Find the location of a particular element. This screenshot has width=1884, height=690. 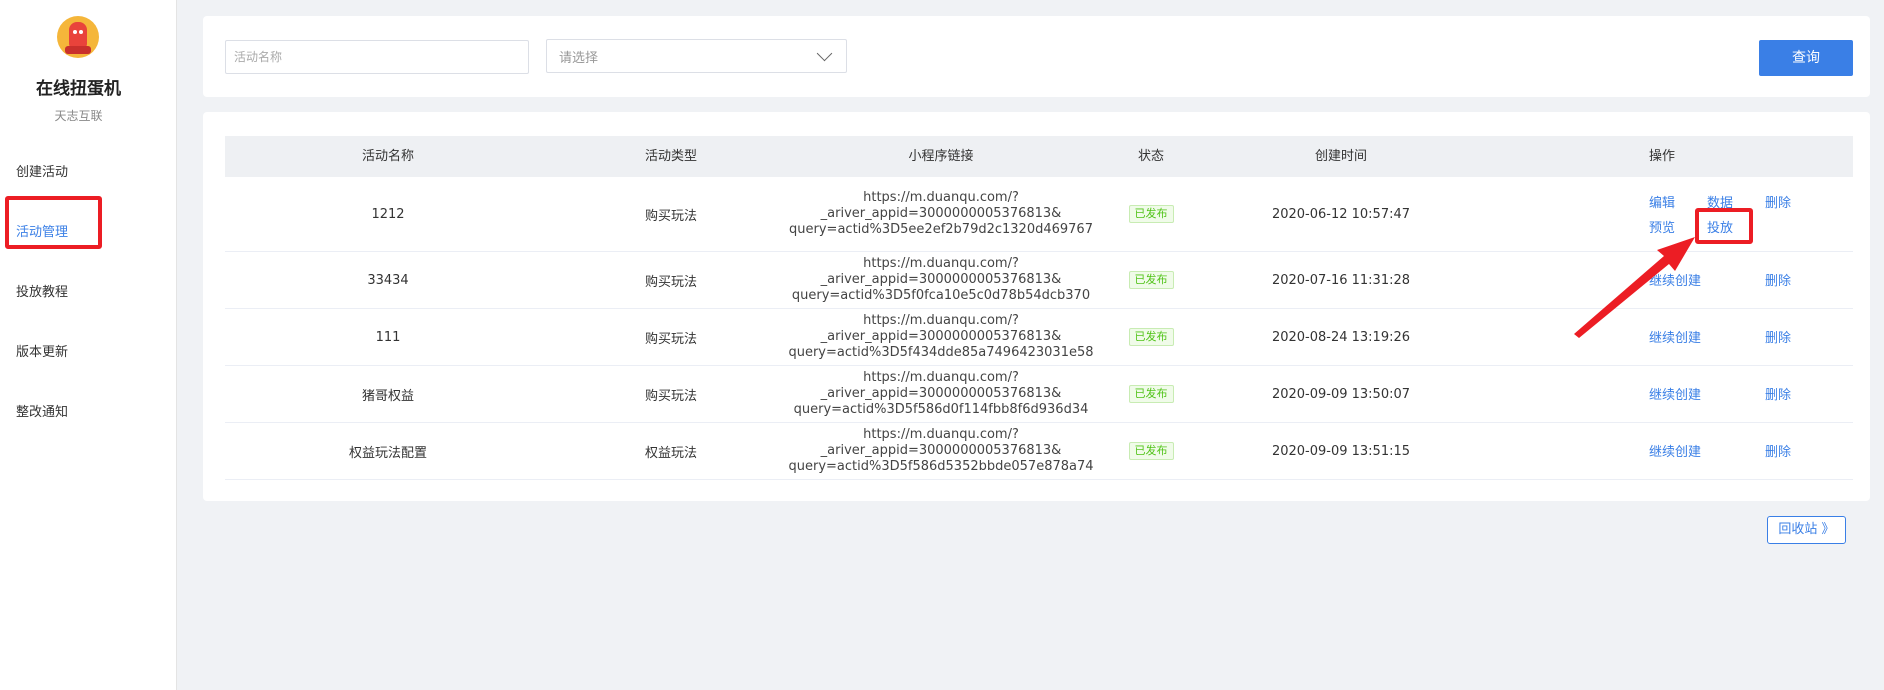

column-header-actions: 操作 is located at coordinates (1661, 156).